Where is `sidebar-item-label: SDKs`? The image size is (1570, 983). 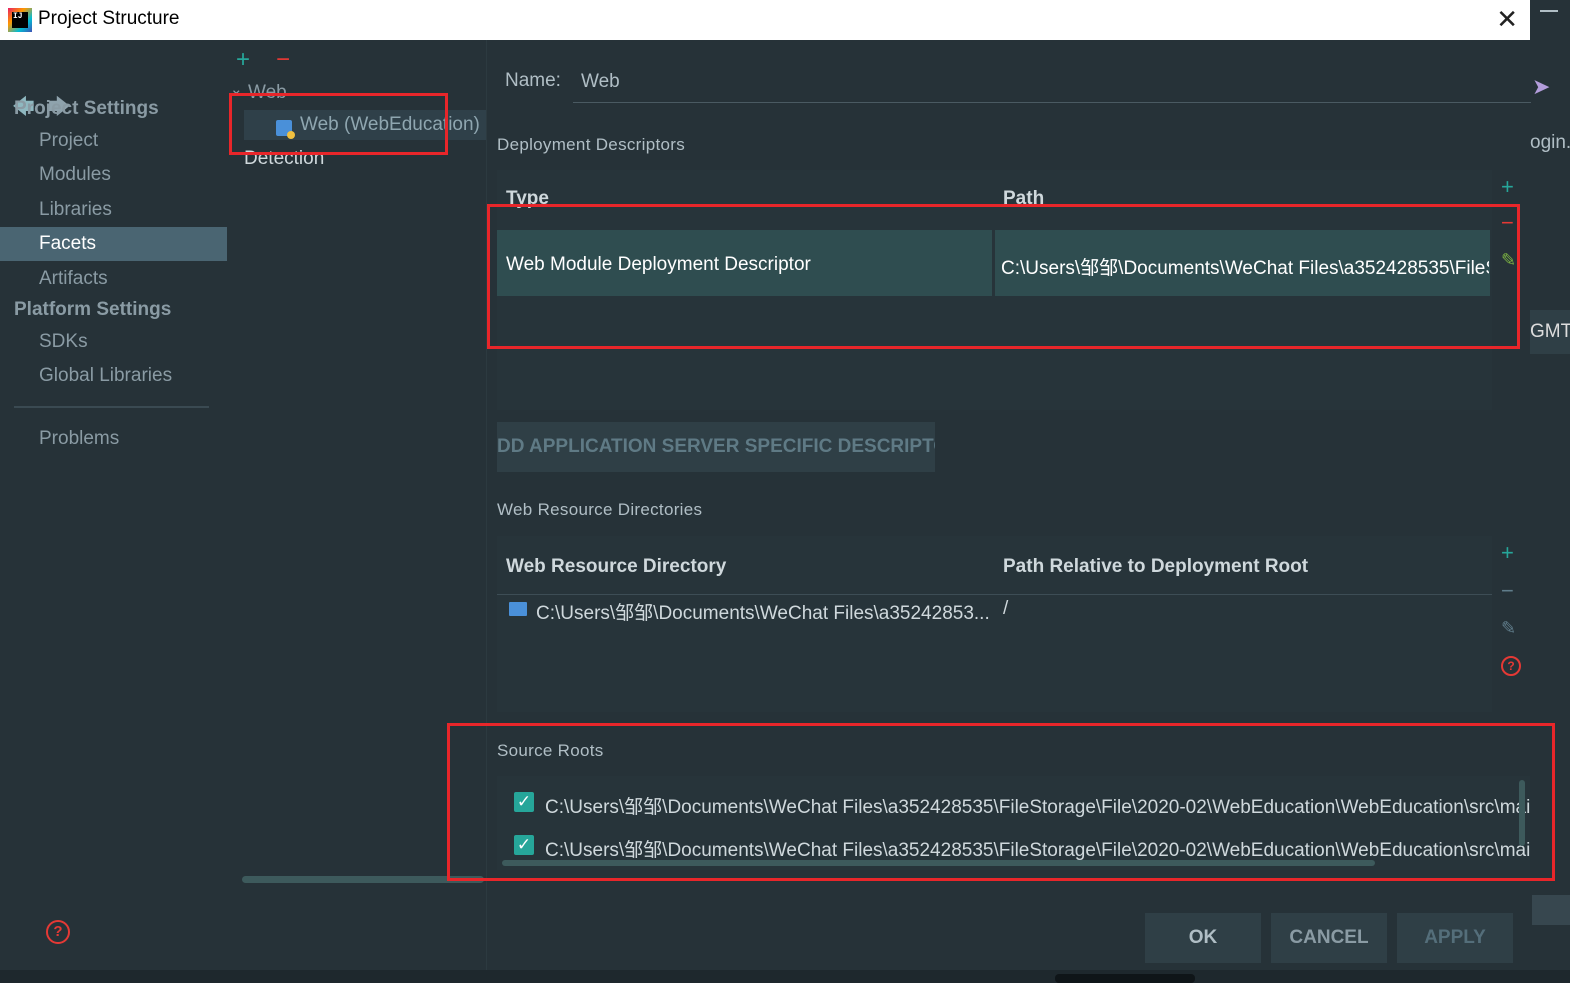
sidebar-item-label: SDKs is located at coordinates (63, 341).